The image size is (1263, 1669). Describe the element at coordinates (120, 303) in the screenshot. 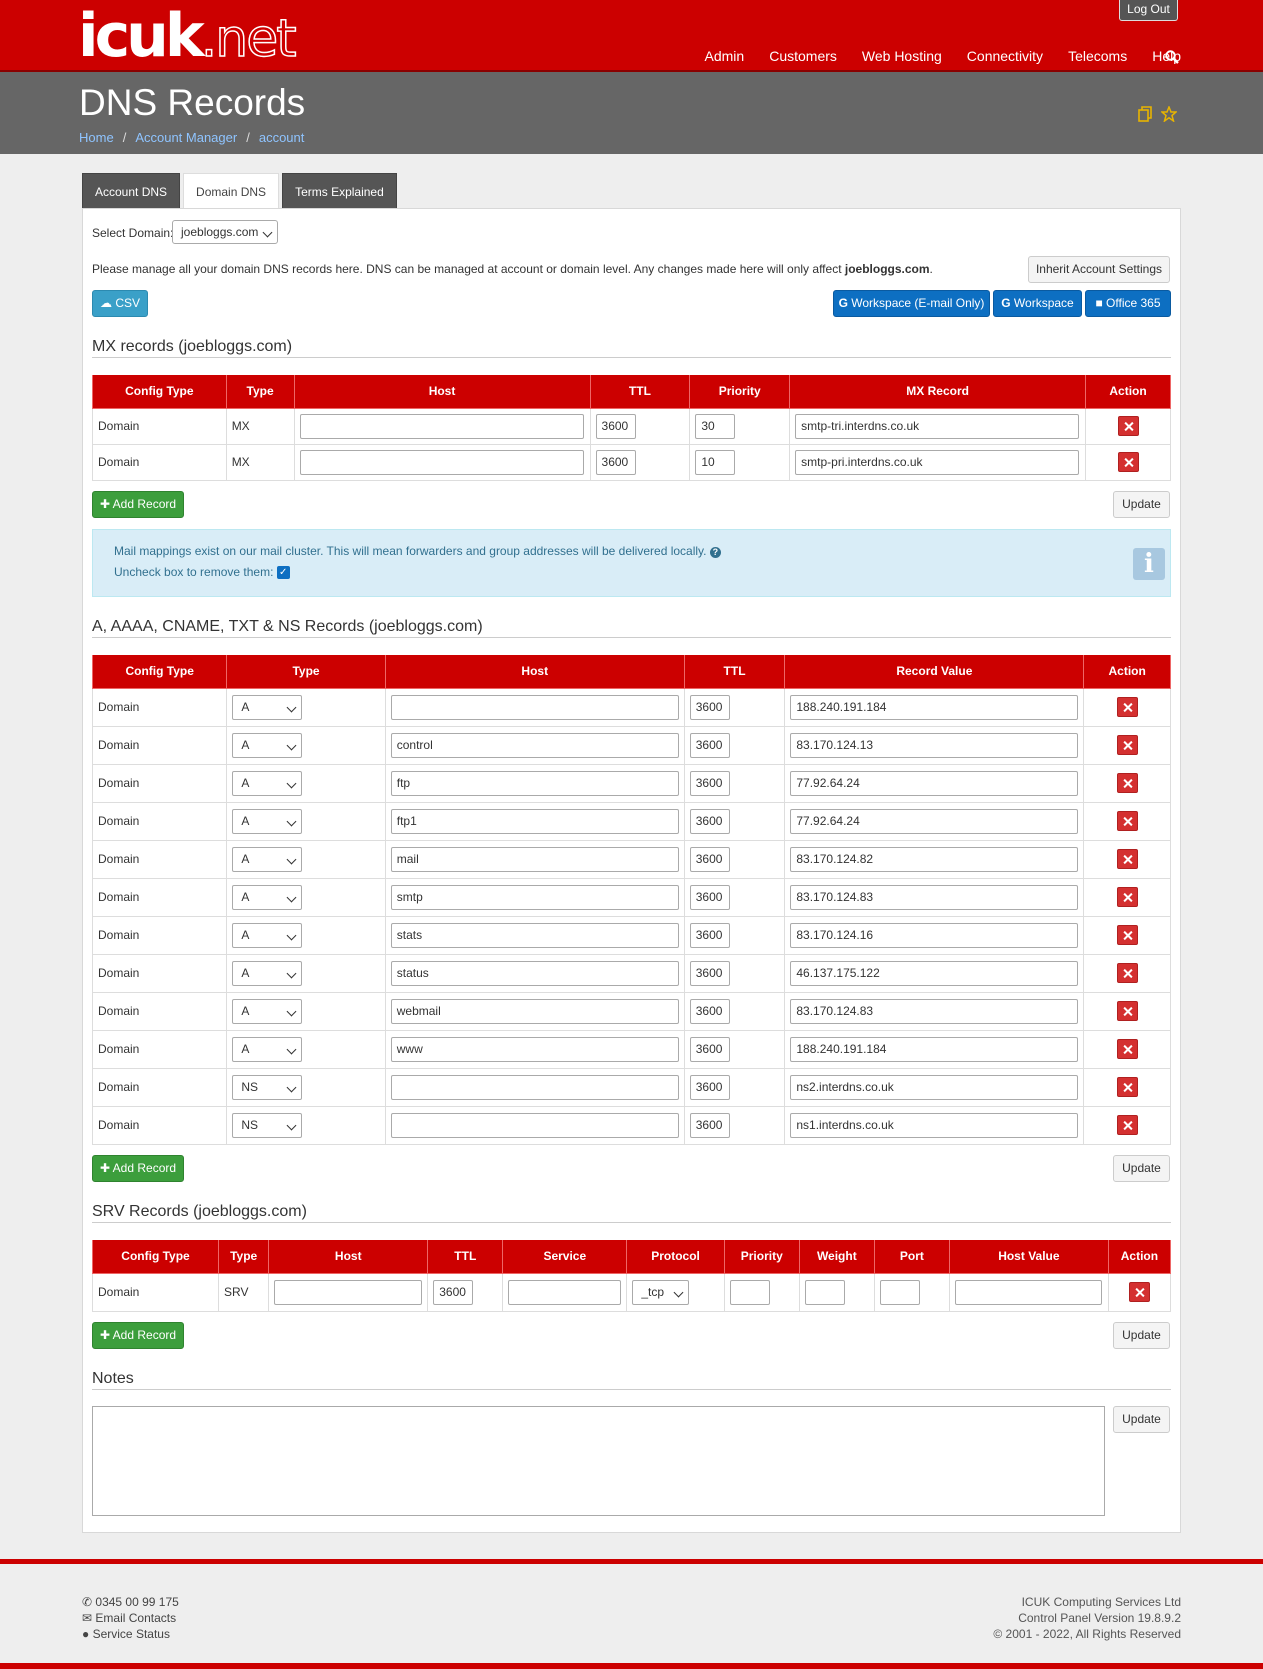

I see `csv-button: ☁ CSV` at that location.